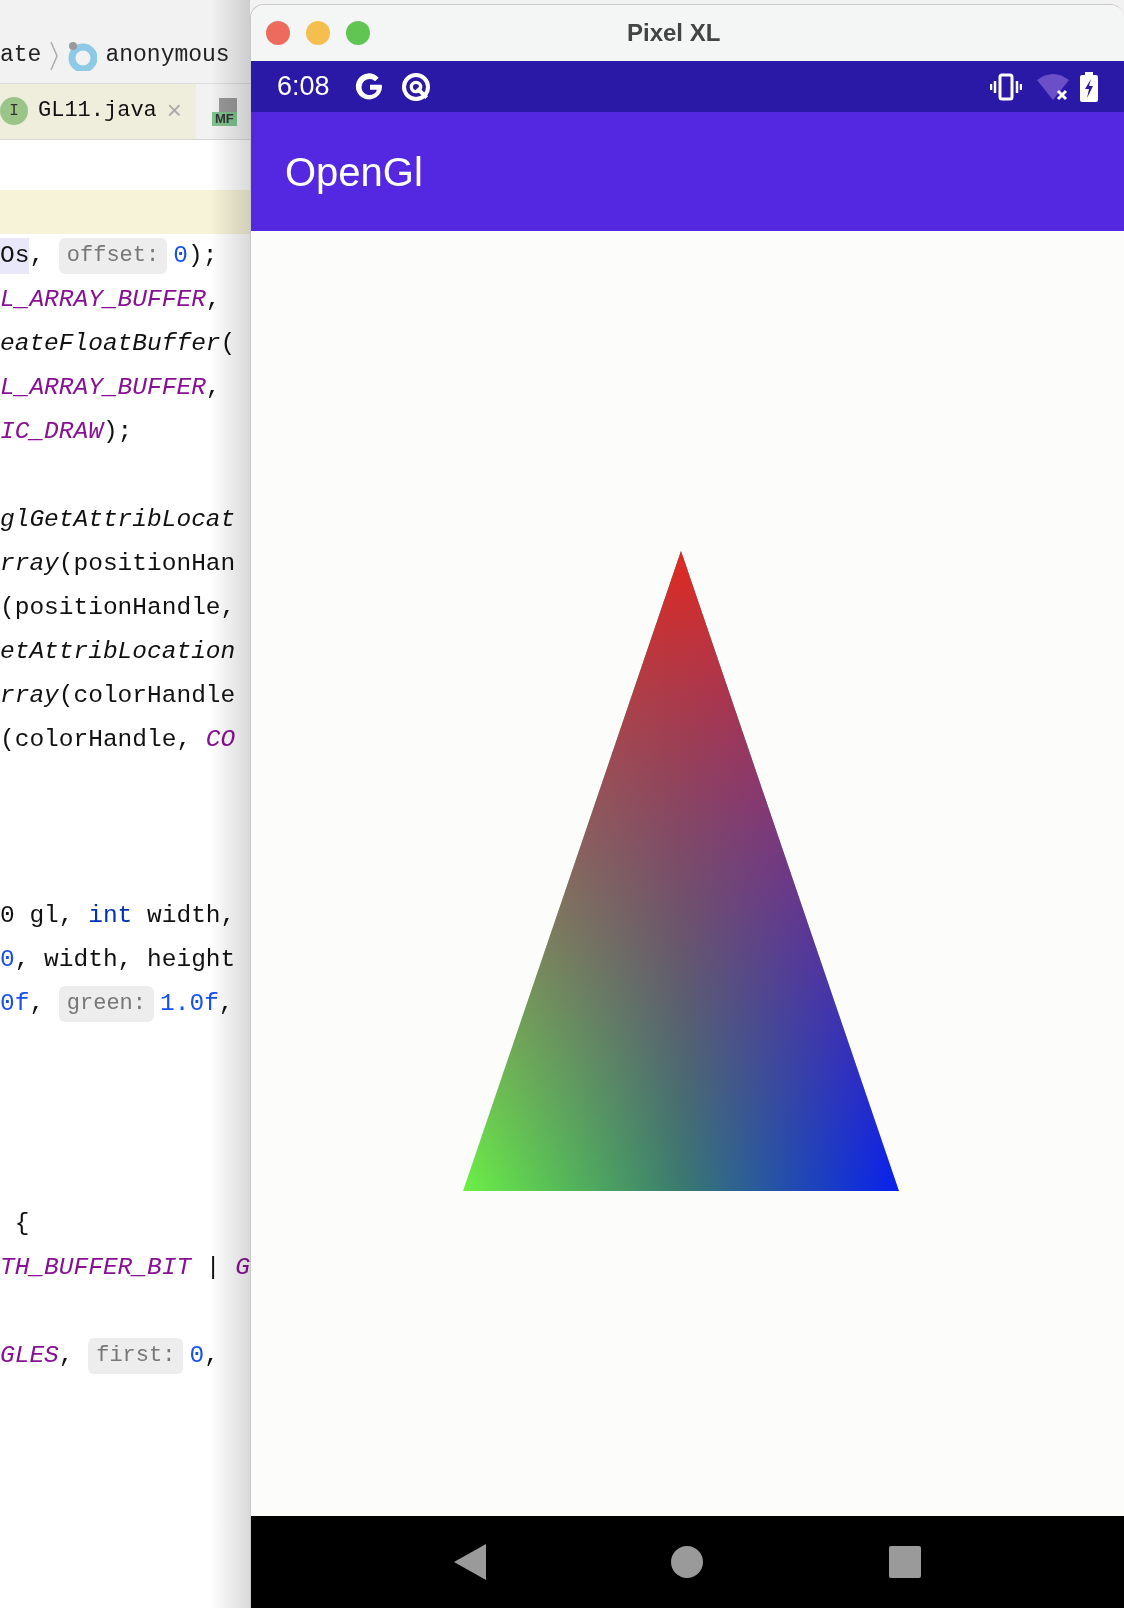 This screenshot has width=1124, height=1608. What do you see at coordinates (37, 916) in the screenshot?
I see `code-text: 0 gl,` at bounding box center [37, 916].